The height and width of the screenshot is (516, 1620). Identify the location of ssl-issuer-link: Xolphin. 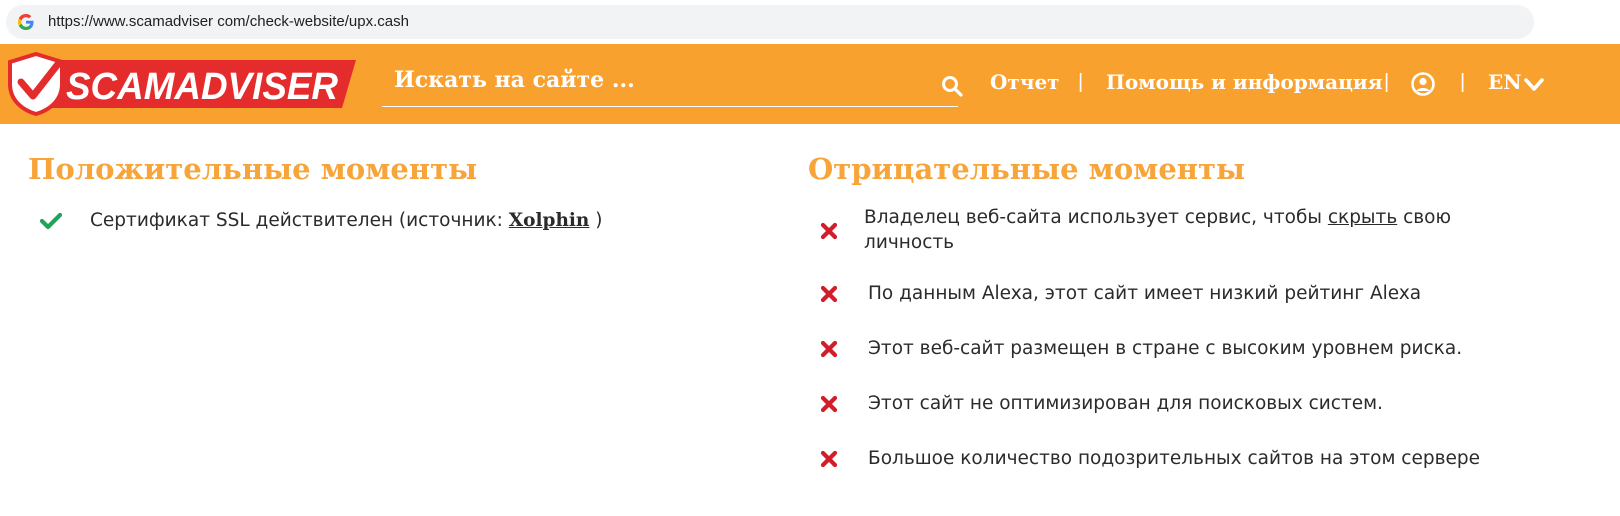
(549, 220).